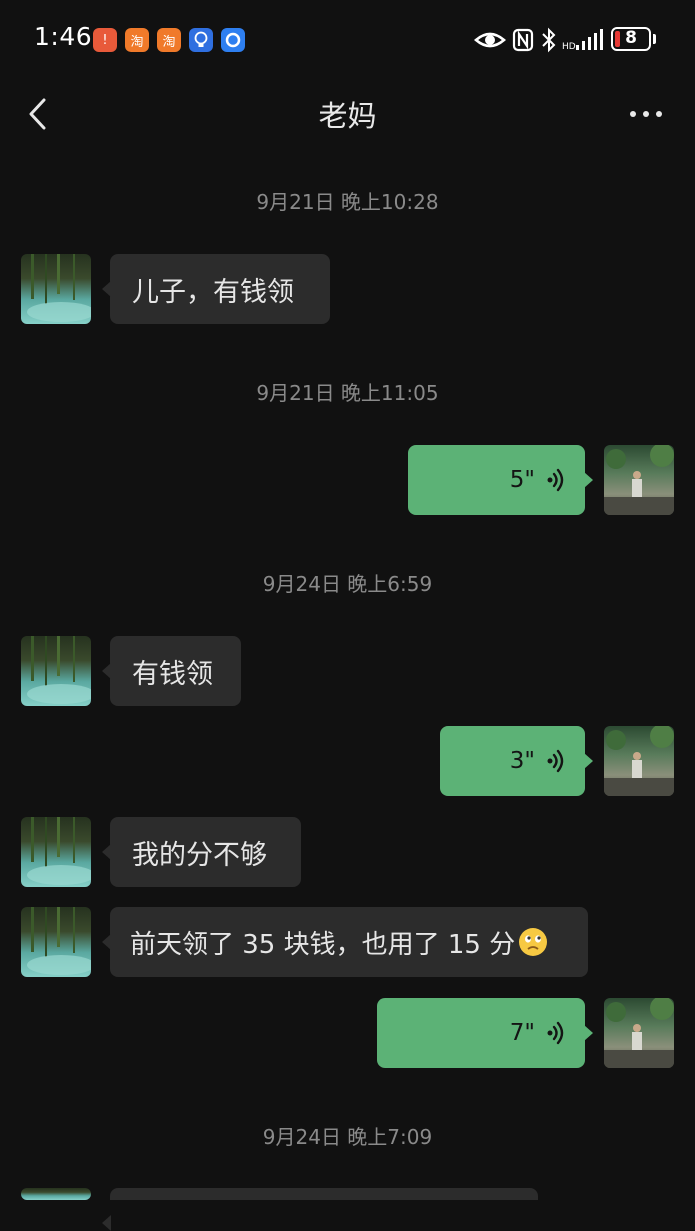 The height and width of the screenshot is (1231, 695). Describe the element at coordinates (169, 40) in the screenshot. I see `taobao-app-icon-2: 淘` at that location.